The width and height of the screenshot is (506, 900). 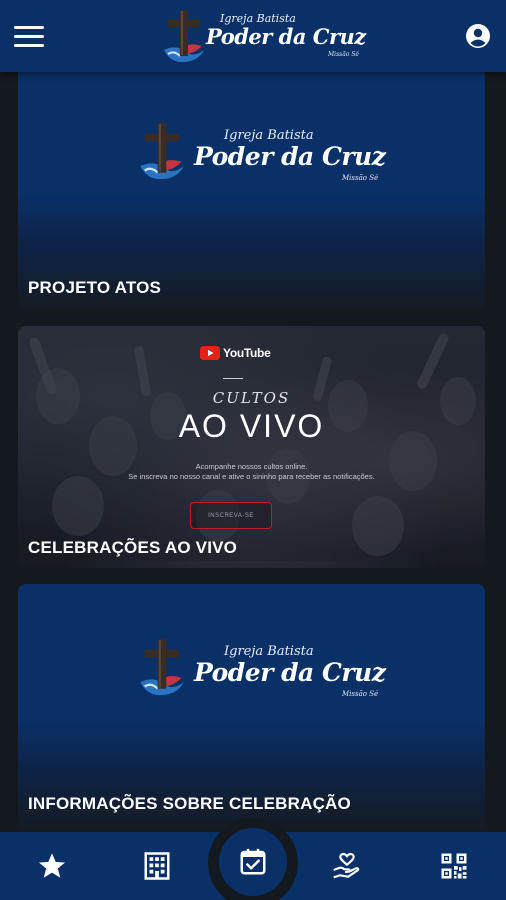 I want to click on star-icon, so click(x=52, y=865).